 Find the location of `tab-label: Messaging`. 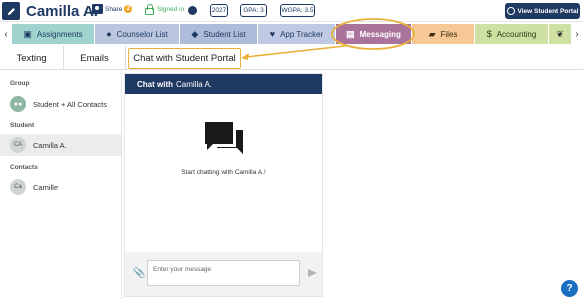

tab-label: Messaging is located at coordinates (380, 34).